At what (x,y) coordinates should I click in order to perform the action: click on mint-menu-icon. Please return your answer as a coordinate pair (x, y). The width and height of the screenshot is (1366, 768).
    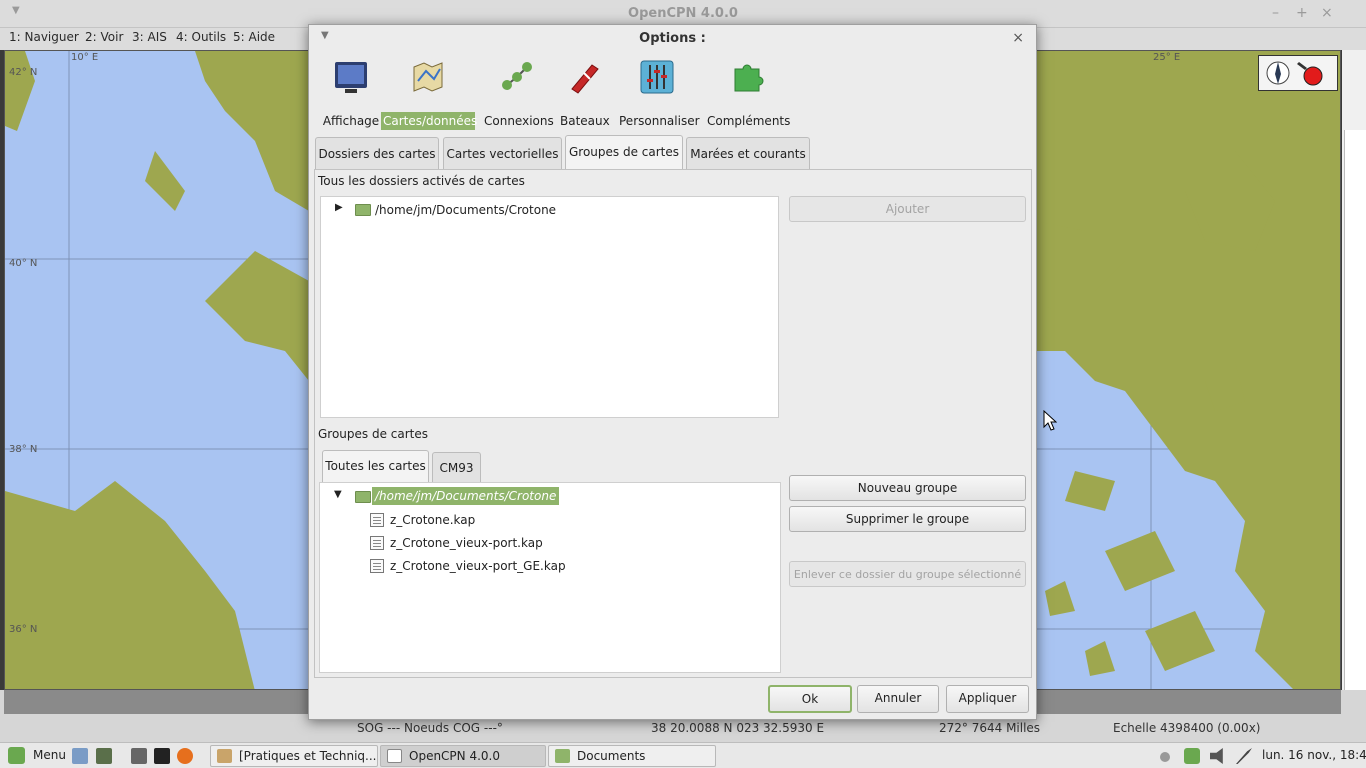
    Looking at the image, I should click on (16, 755).